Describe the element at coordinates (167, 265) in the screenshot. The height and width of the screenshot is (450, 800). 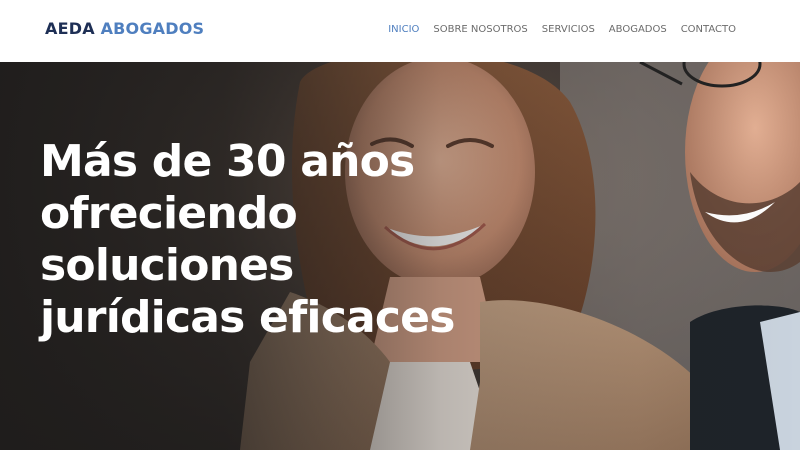
I see `hero-headline-line-3: soluciones` at that location.